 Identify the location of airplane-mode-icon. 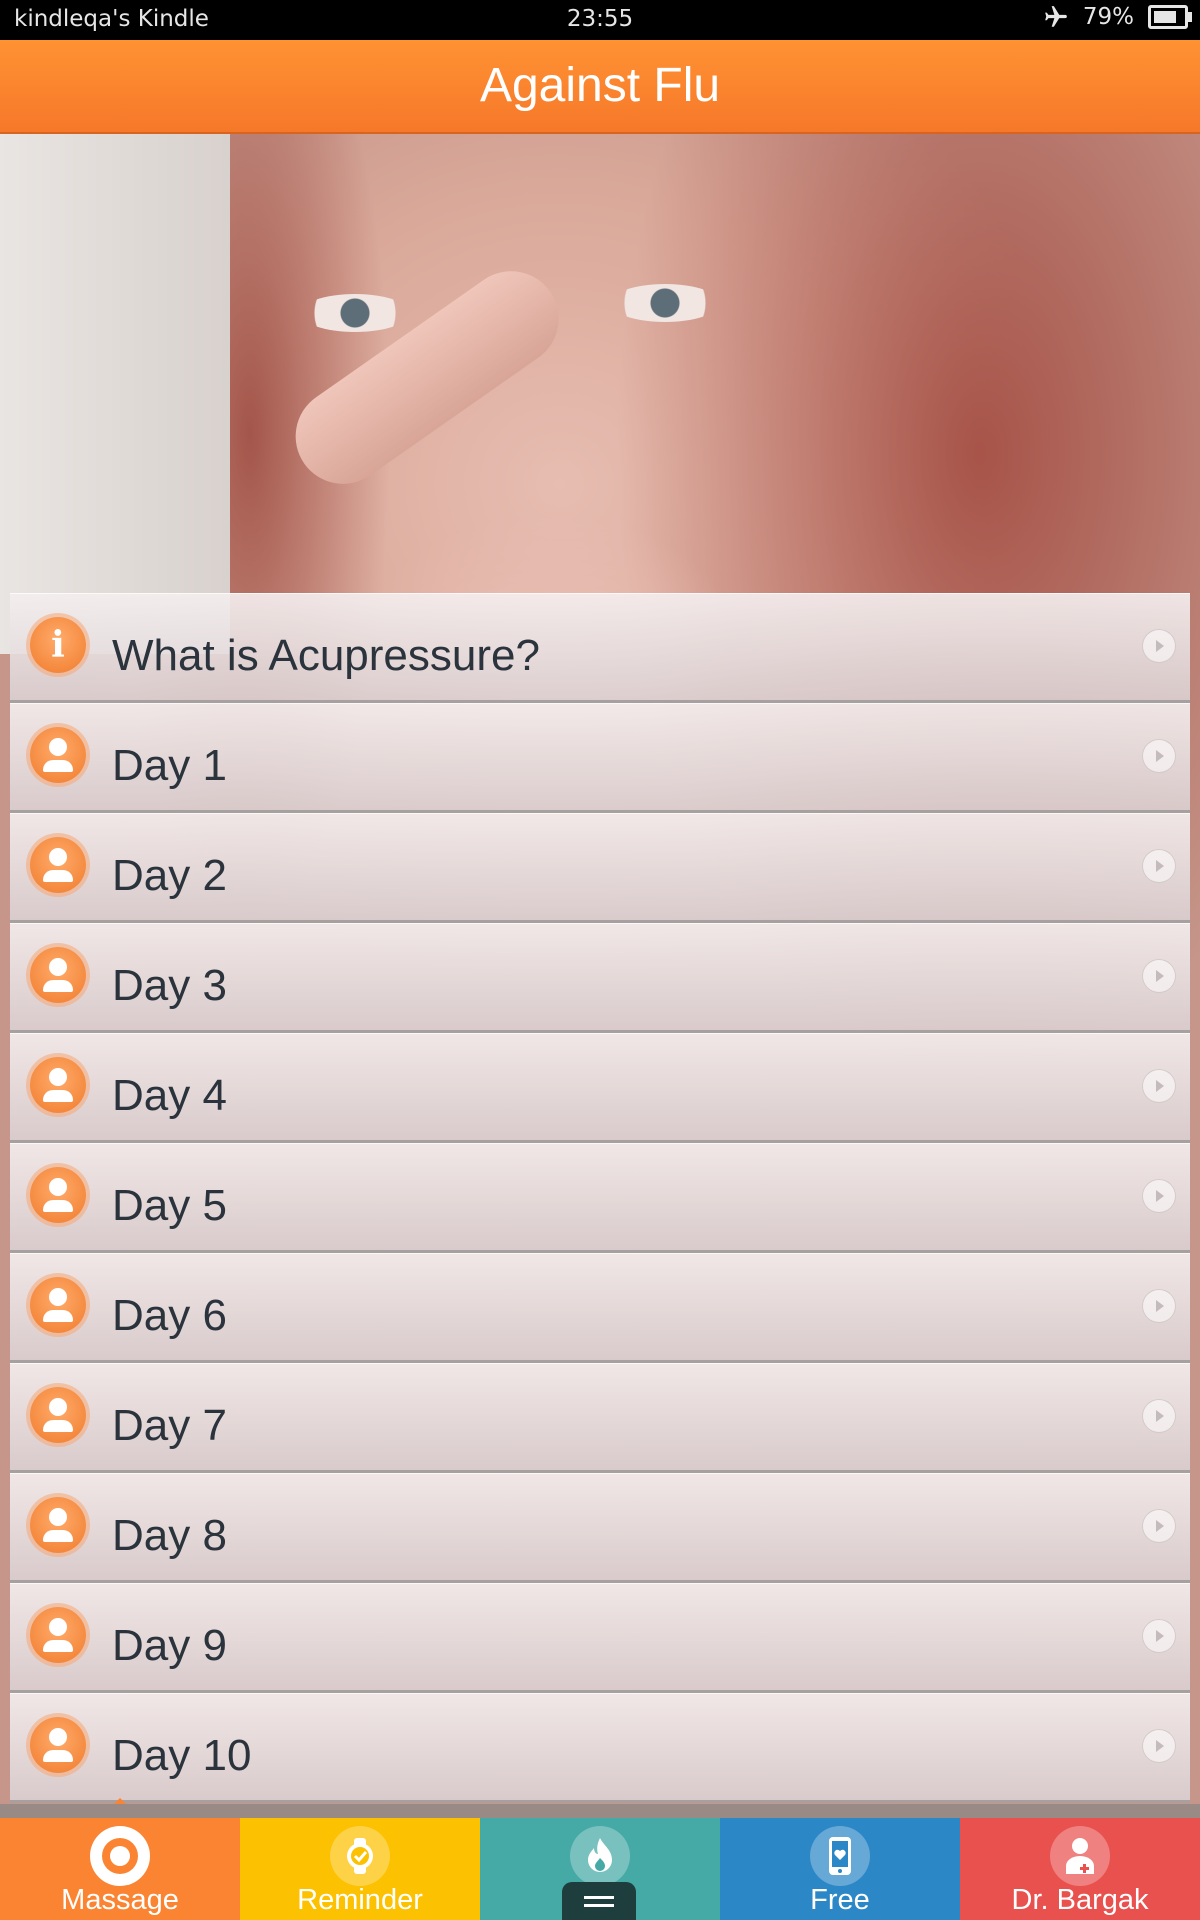
(1056, 16).